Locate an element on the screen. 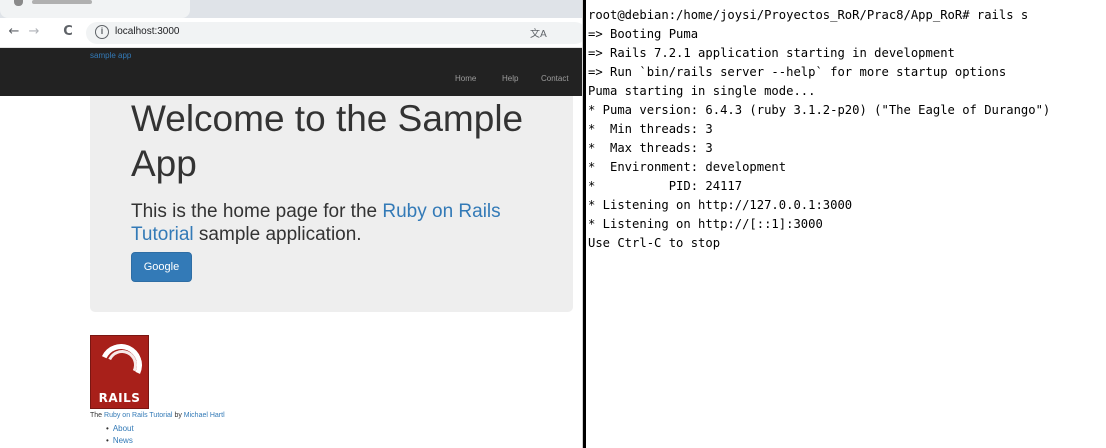  browser-toolbar: ← → C i localhost:3000 文A is located at coordinates (291, 33).